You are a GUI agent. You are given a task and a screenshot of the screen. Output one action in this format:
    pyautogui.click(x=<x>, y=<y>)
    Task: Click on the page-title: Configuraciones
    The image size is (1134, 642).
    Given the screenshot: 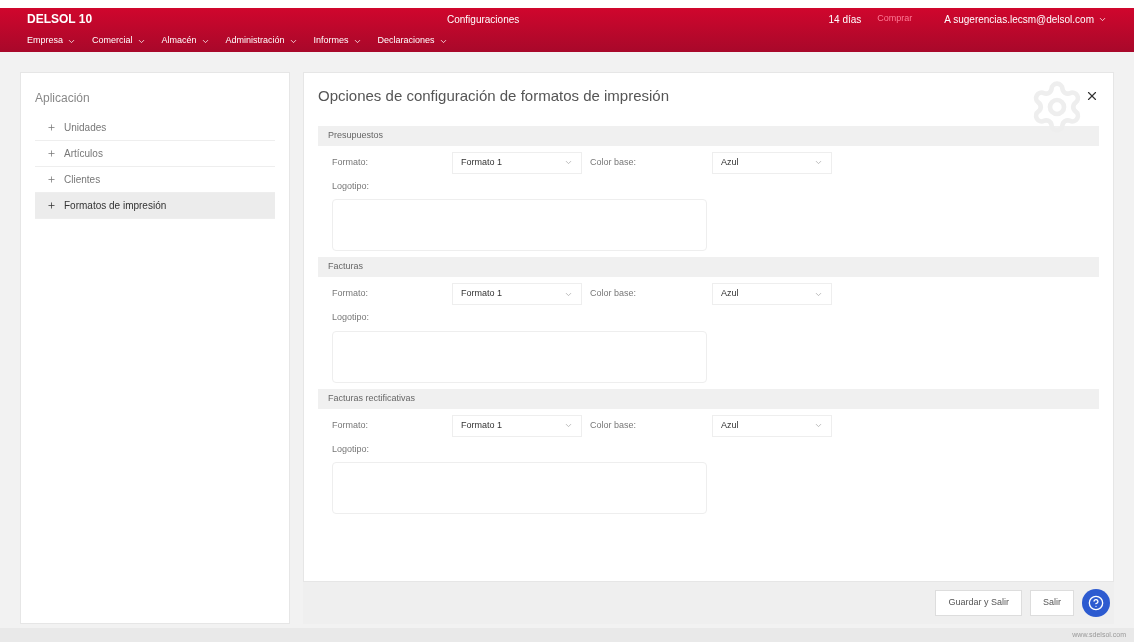 What is the action you would take?
    pyautogui.click(x=483, y=19)
    